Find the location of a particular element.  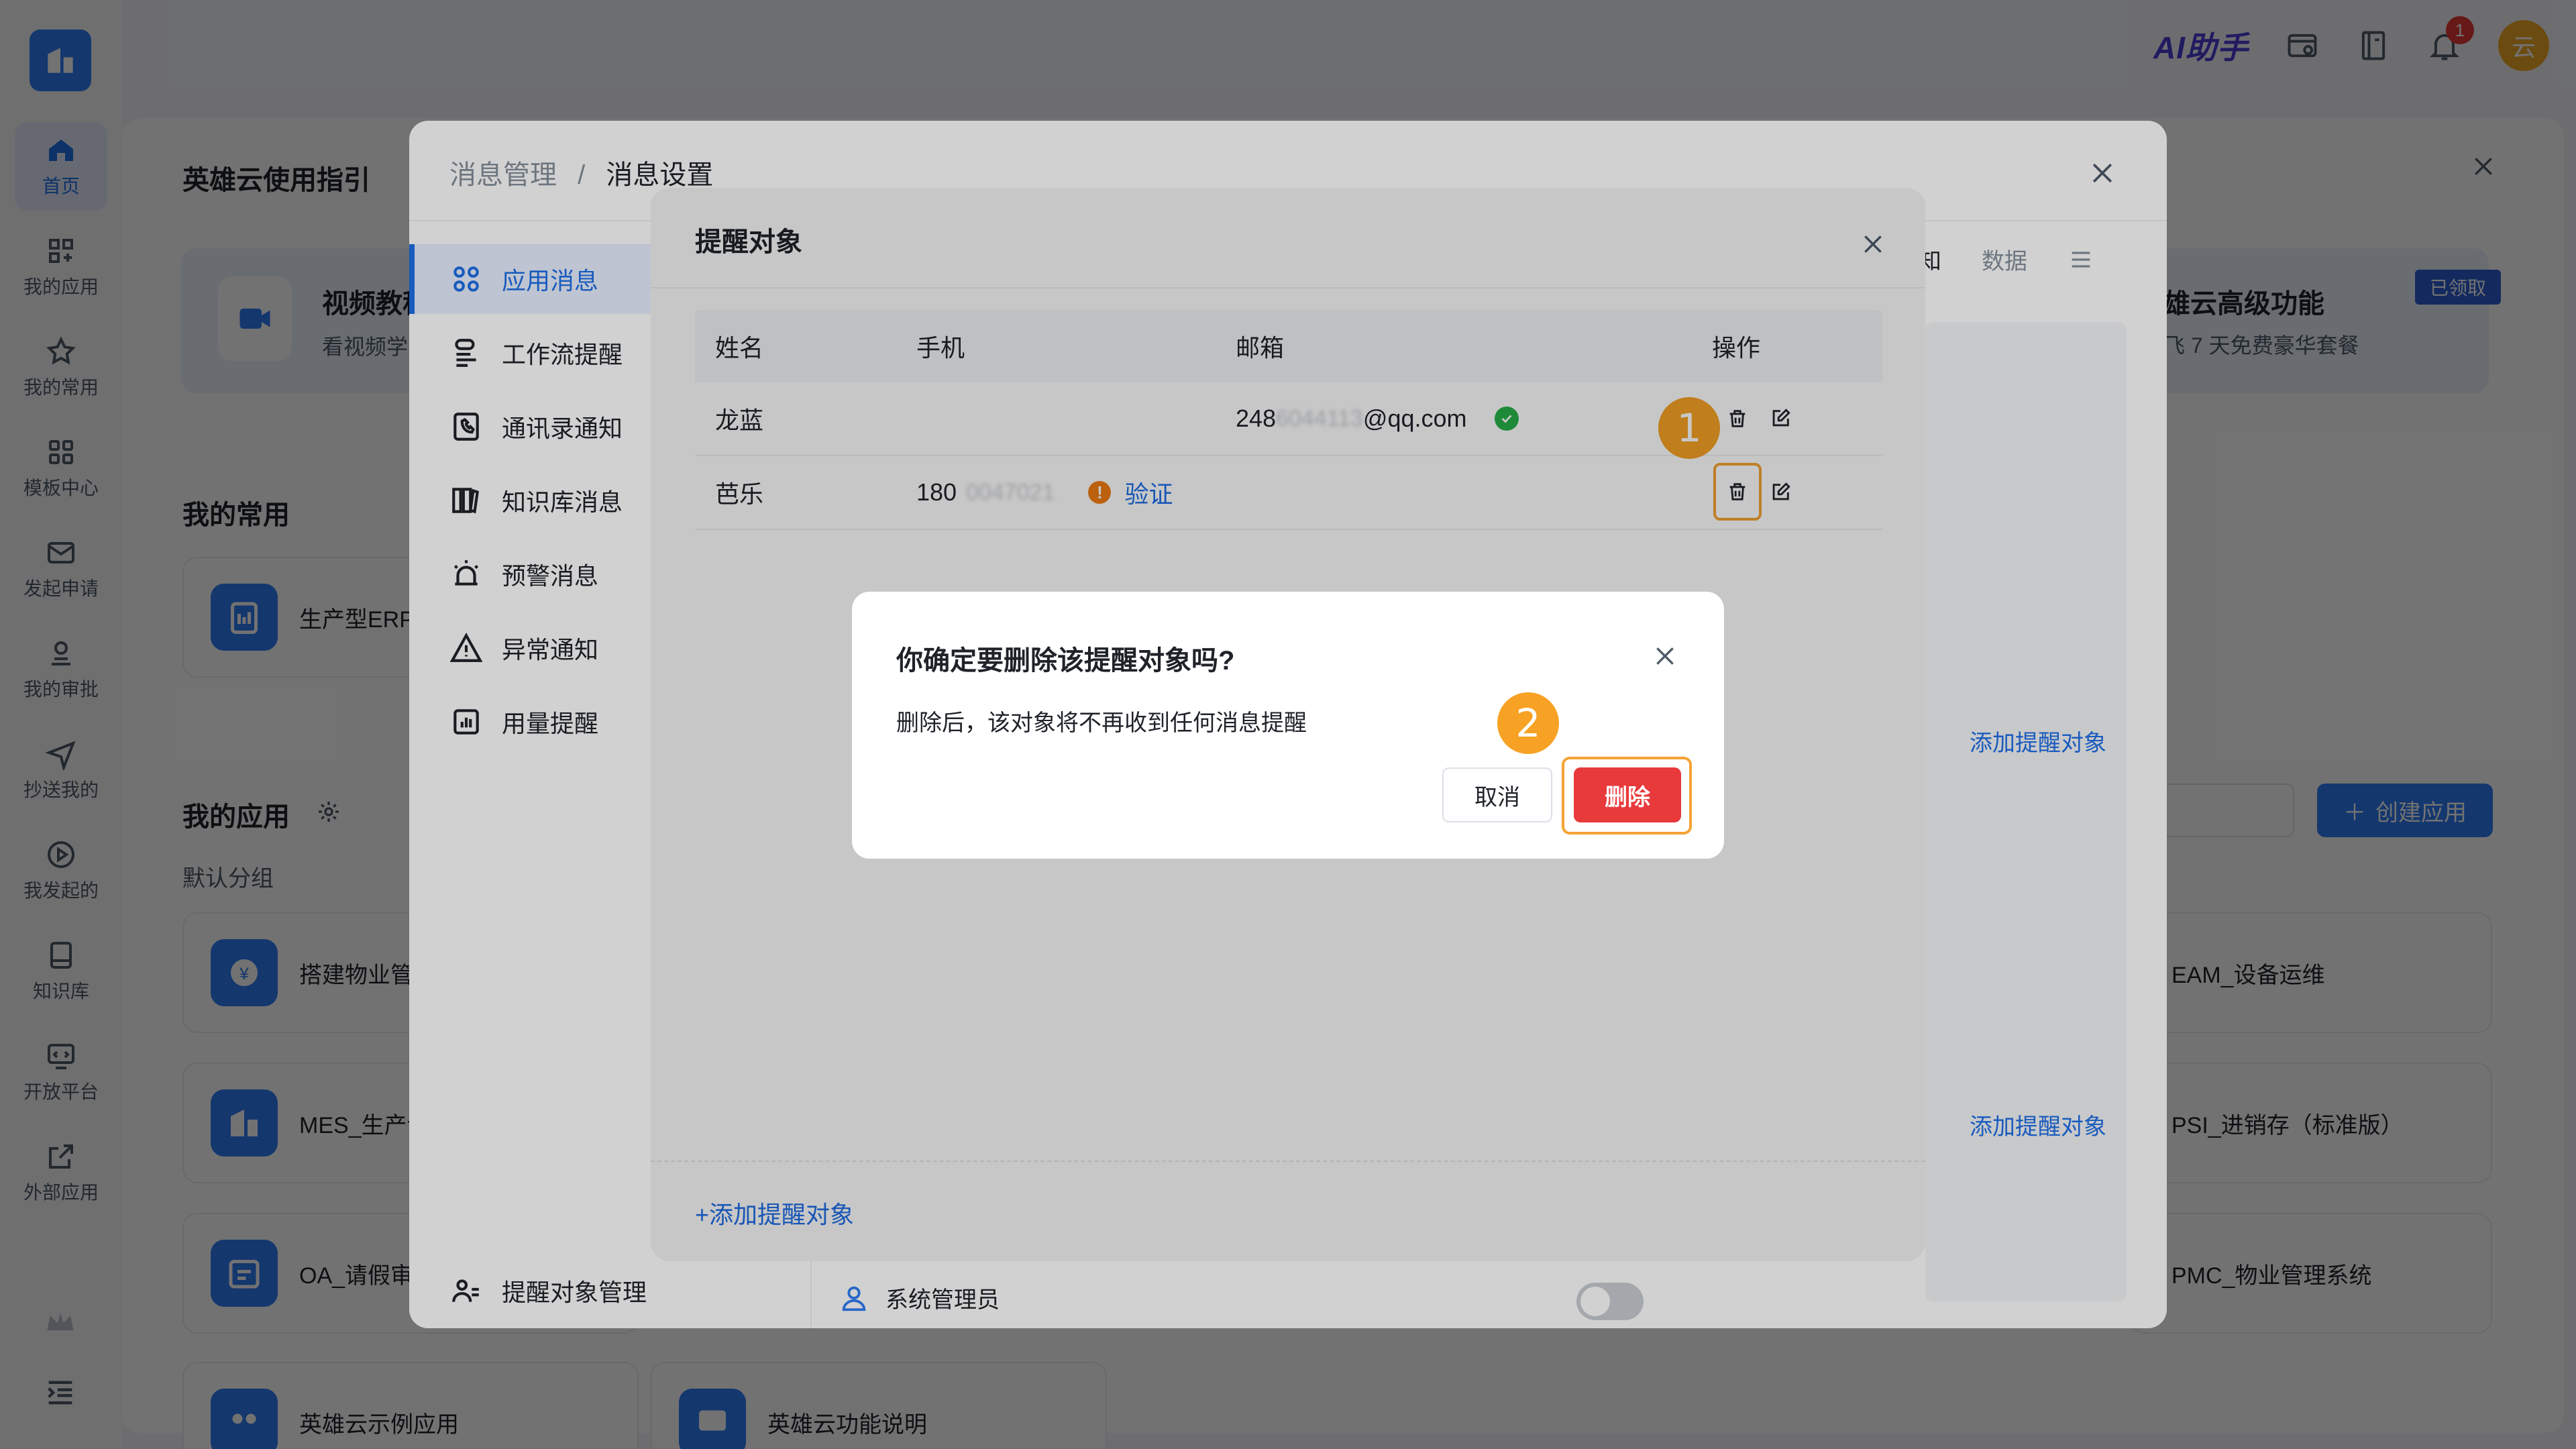

confirm-delete-button: 删除 is located at coordinates (1627, 794).